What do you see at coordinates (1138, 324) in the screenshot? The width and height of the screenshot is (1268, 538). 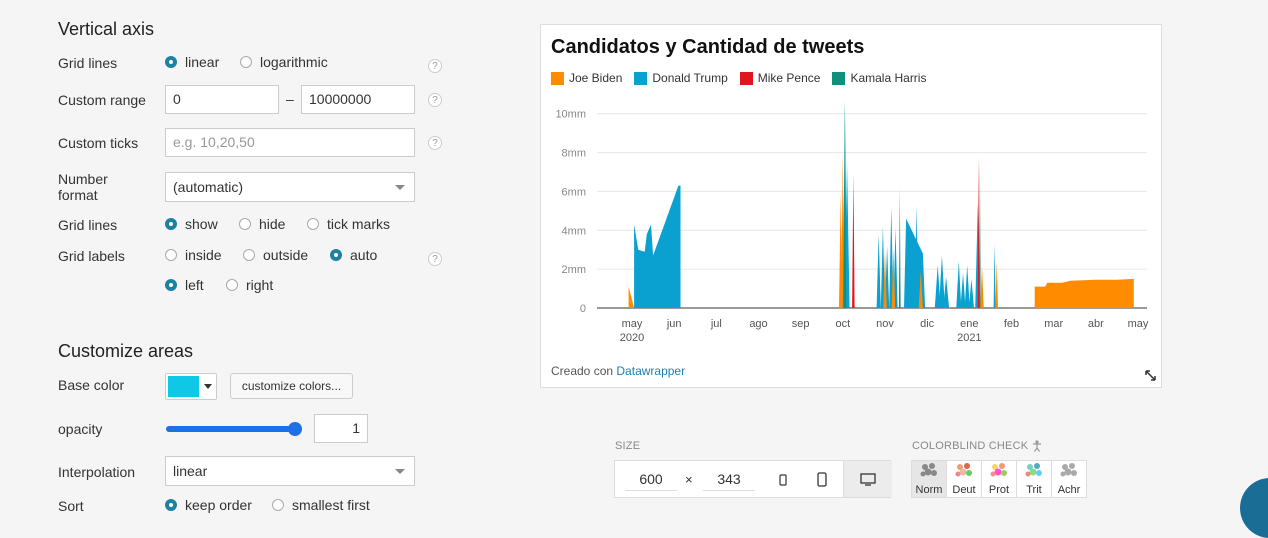 I see `x-tick-label: may` at bounding box center [1138, 324].